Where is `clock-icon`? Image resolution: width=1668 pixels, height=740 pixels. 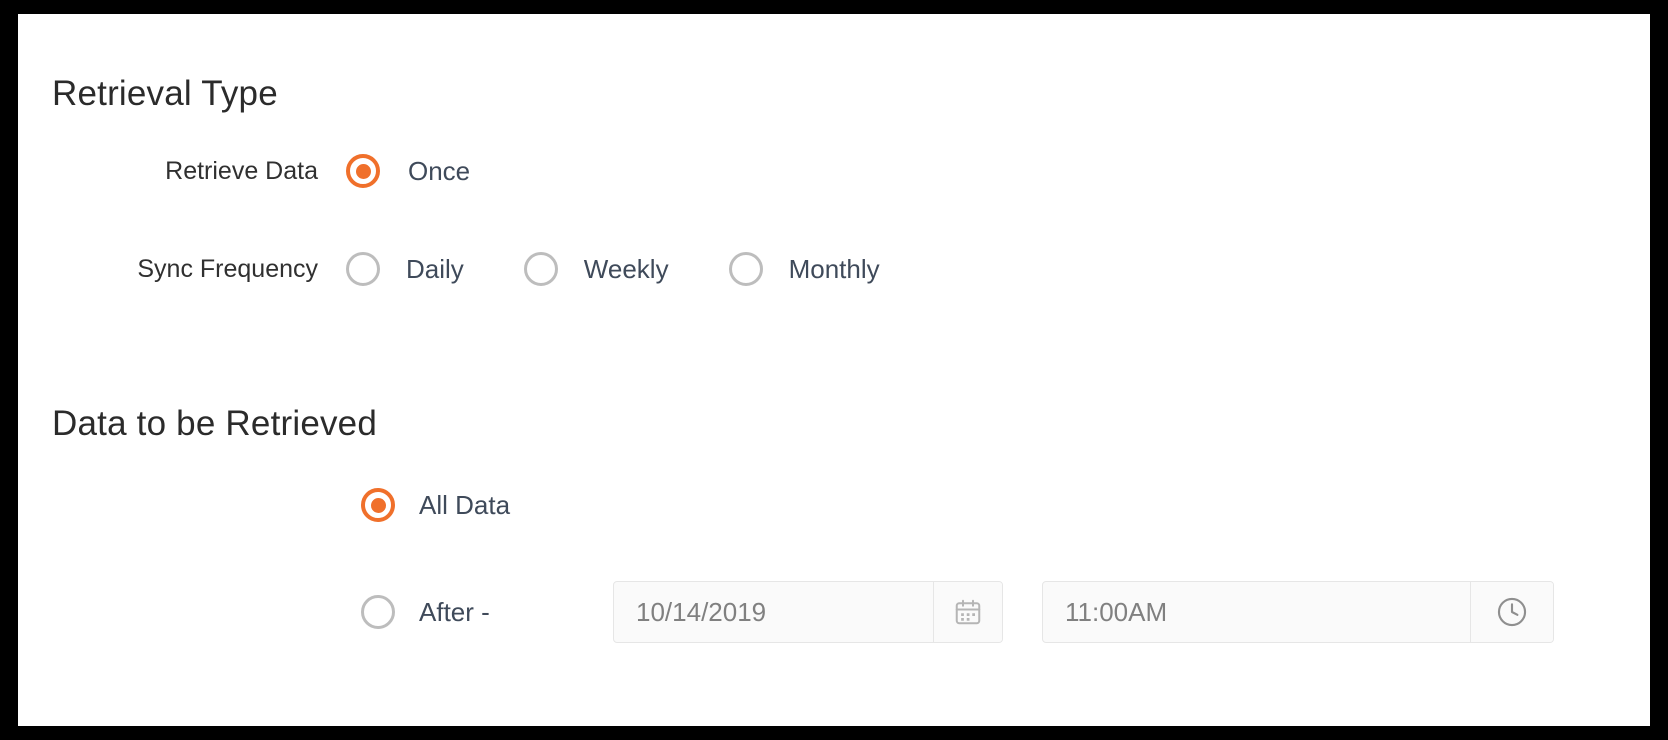 clock-icon is located at coordinates (1512, 612).